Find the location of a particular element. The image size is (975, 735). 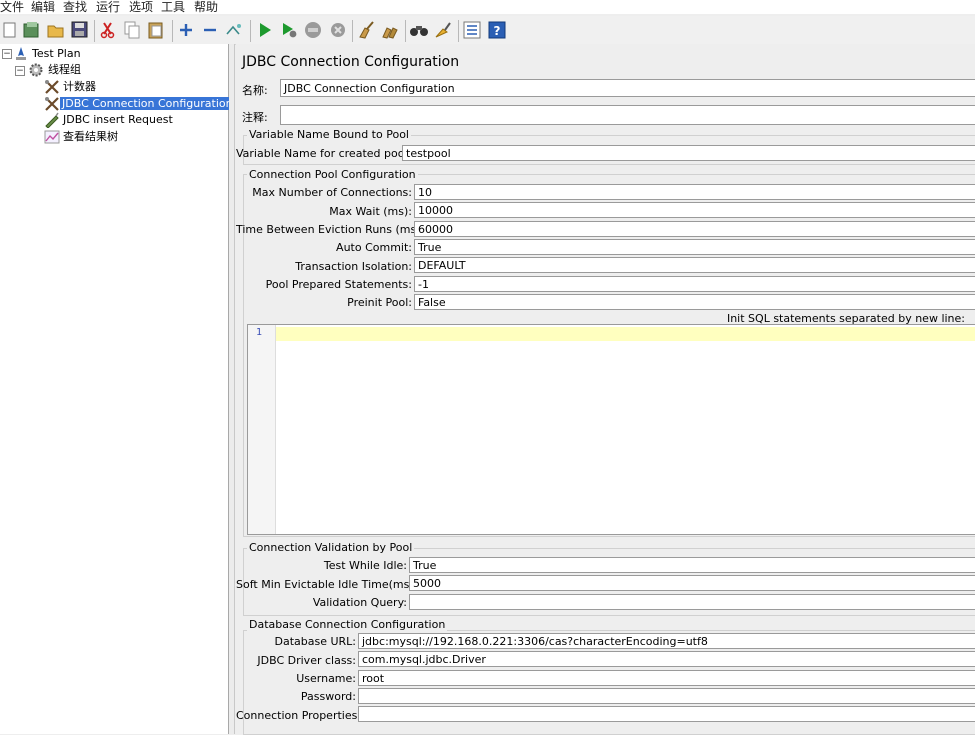

menu-help: 帮助 is located at coordinates (206, 7).